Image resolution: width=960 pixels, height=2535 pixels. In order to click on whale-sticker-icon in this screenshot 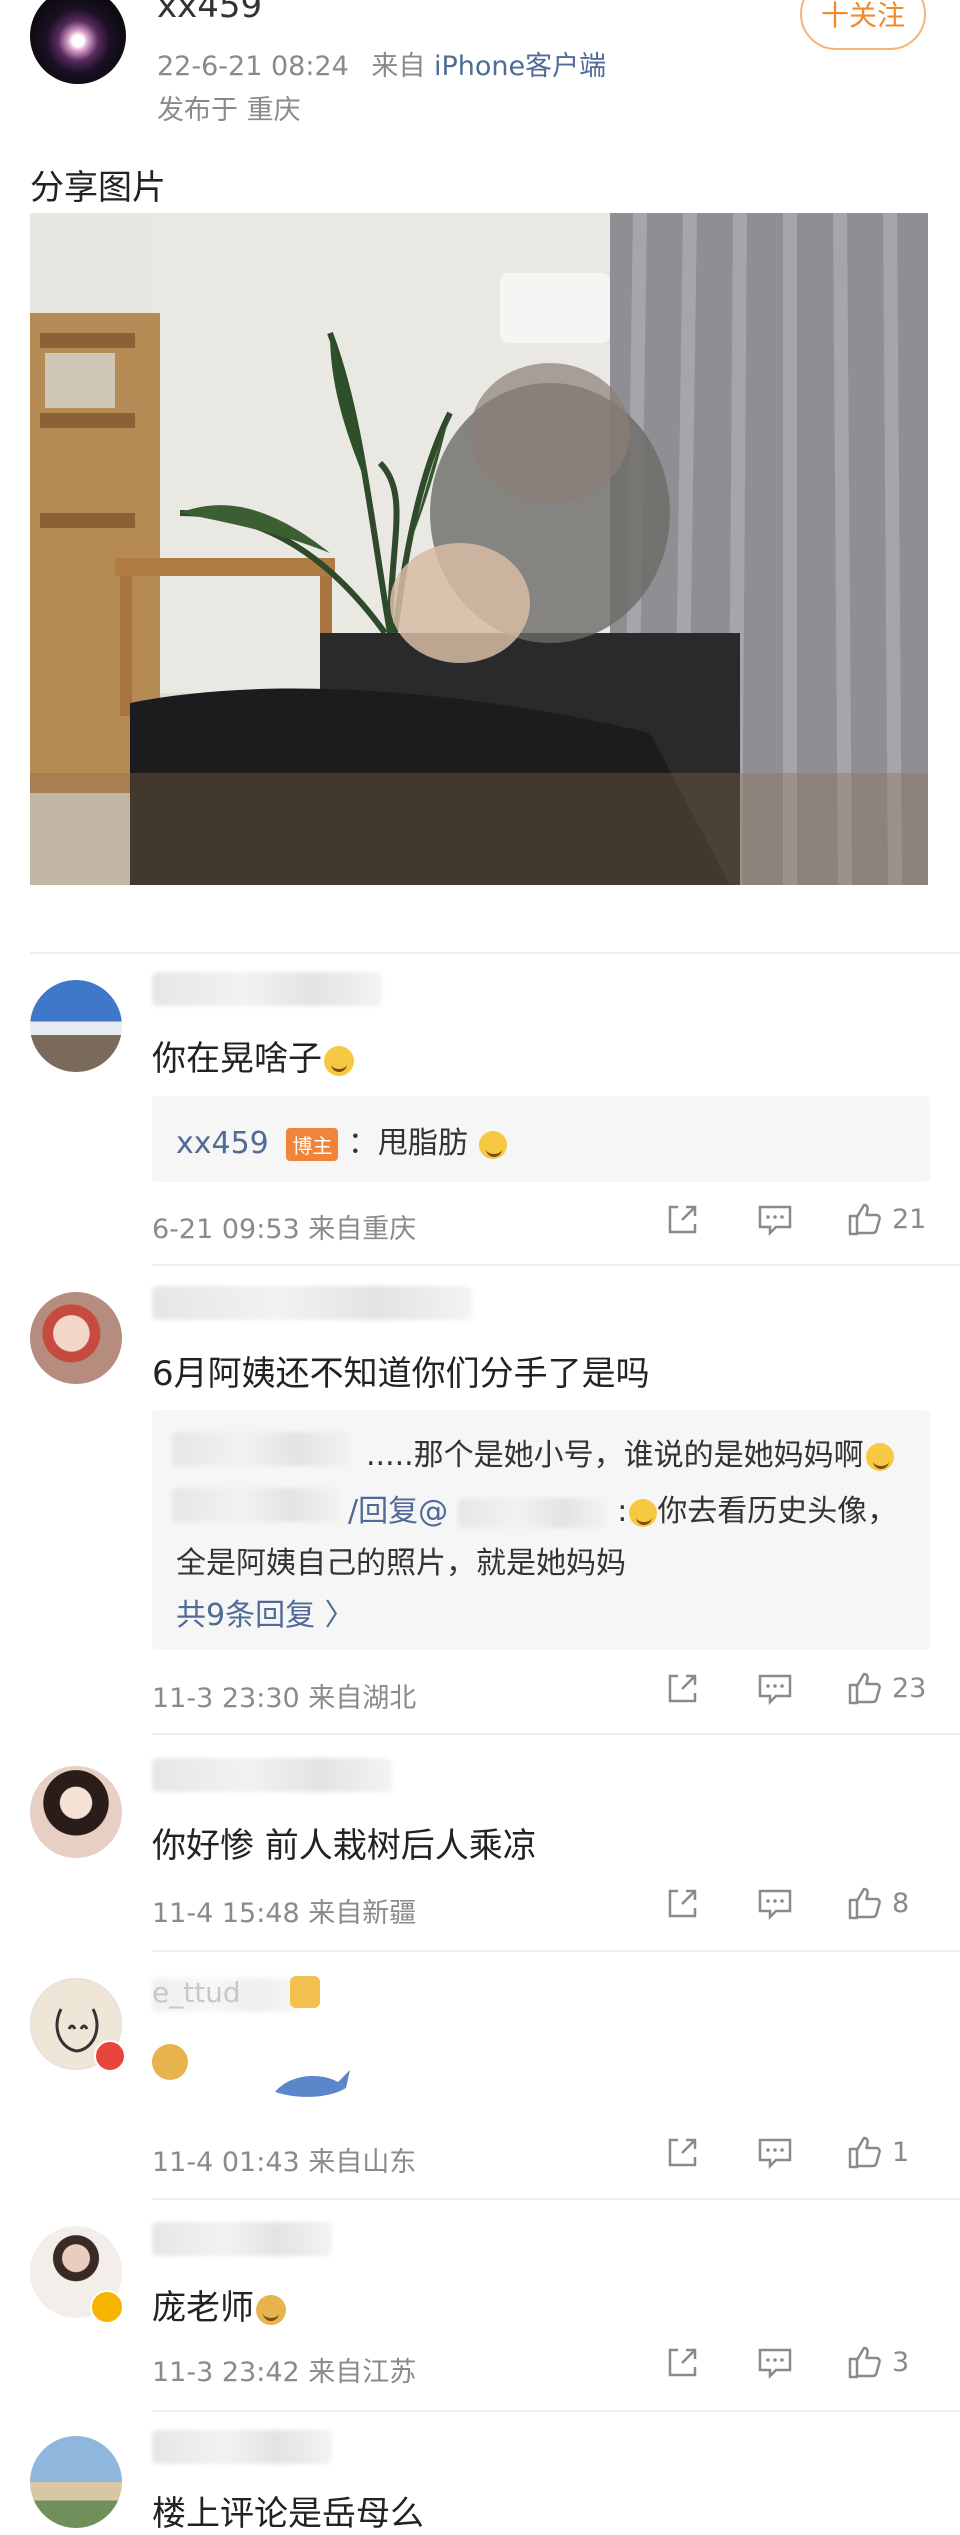, I will do `click(312, 2083)`.